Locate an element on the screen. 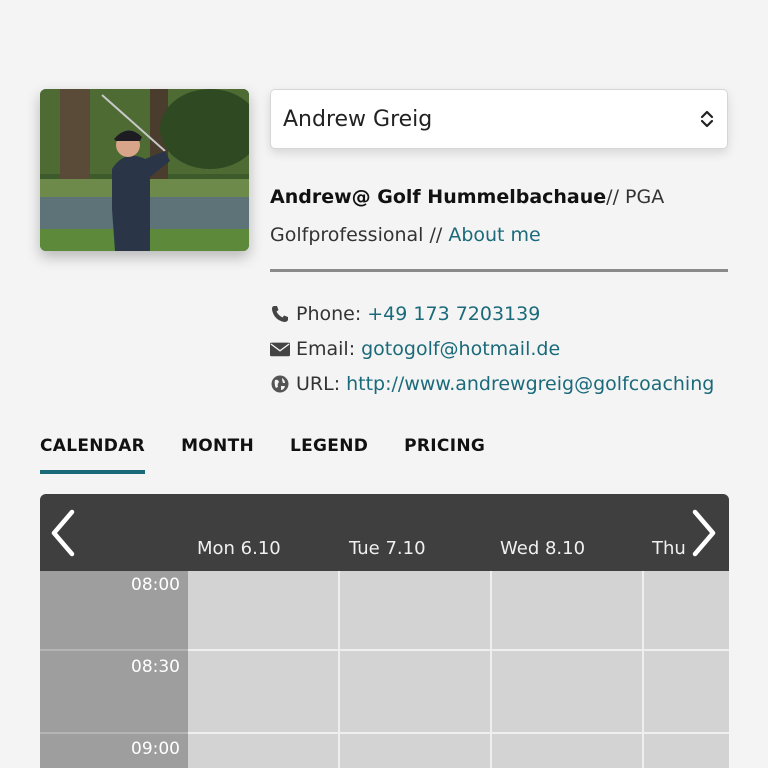  contact-label: URL: is located at coordinates (318, 383).